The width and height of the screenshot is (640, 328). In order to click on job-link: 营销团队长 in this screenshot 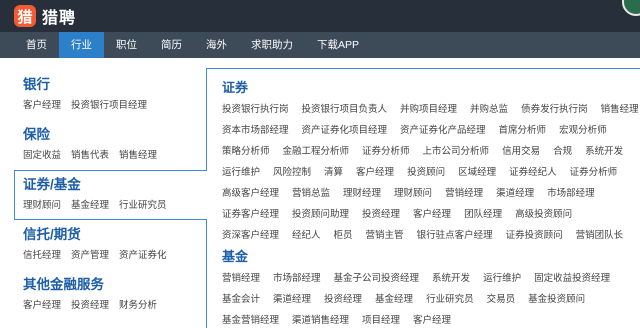, I will do `click(600, 235)`.